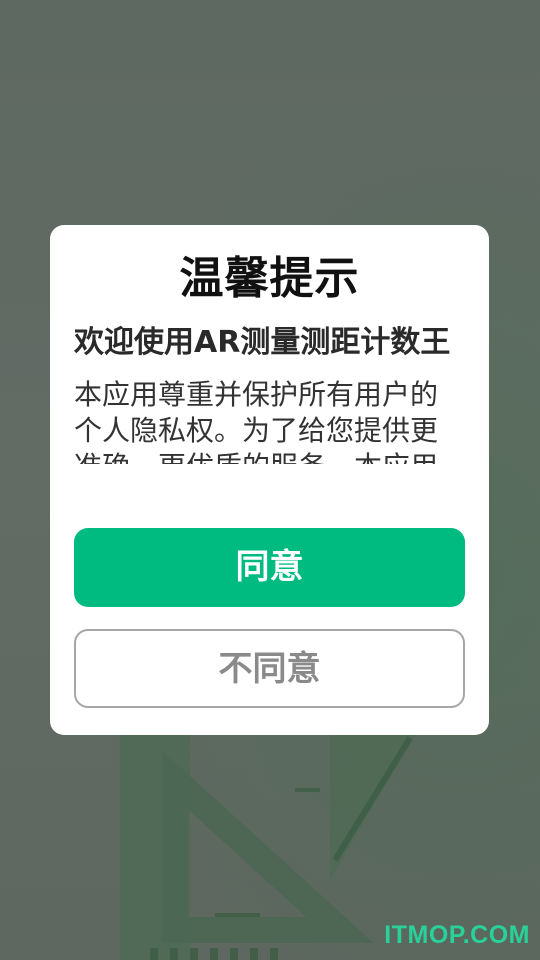 This screenshot has height=960, width=540. I want to click on privacy-text: 本应用尊重并保护所有用户的个人隐私权。为了给您提供更准确、更优质的服务，本应用, so click(256, 421).